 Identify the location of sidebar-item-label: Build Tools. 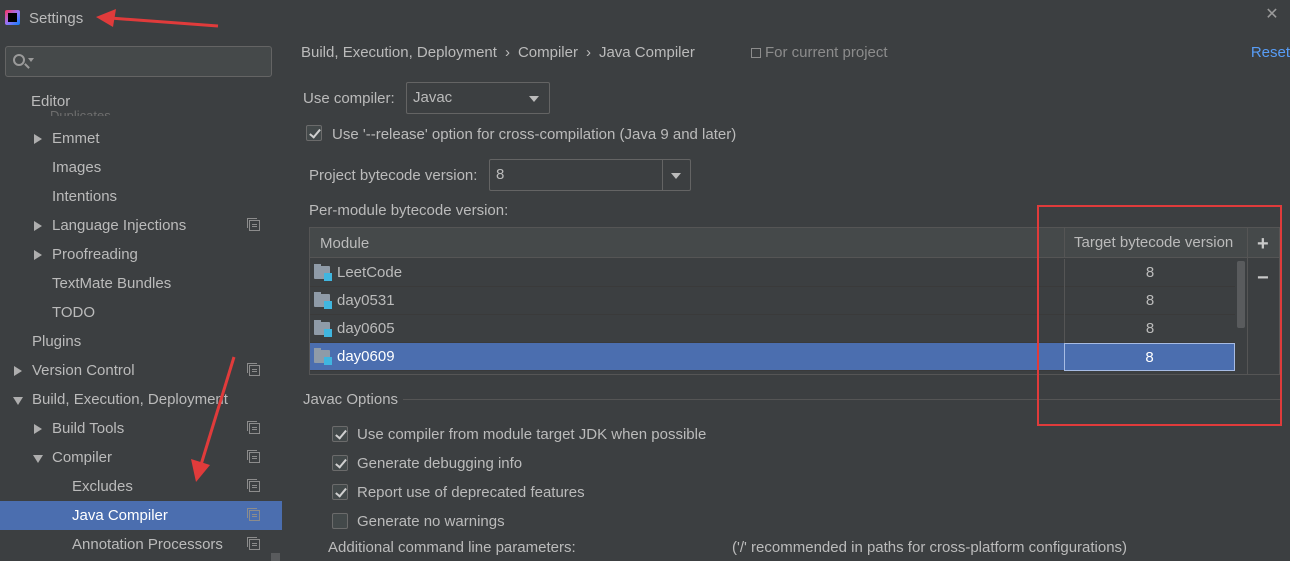
(88, 428).